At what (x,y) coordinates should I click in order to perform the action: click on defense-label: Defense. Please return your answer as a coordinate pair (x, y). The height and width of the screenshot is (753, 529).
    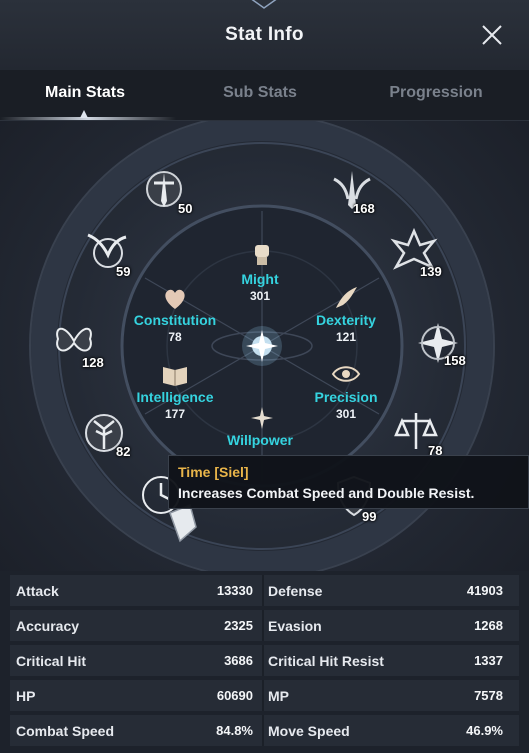
    Looking at the image, I should click on (295, 591).